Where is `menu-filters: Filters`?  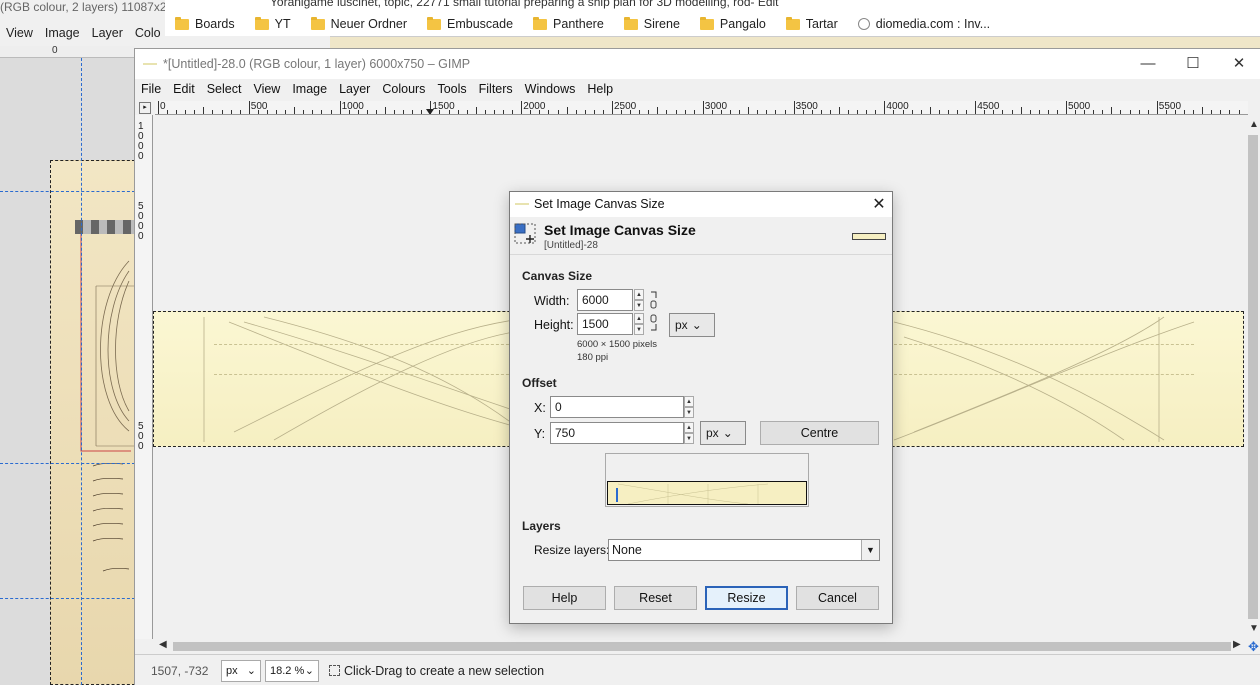 menu-filters: Filters is located at coordinates (496, 90).